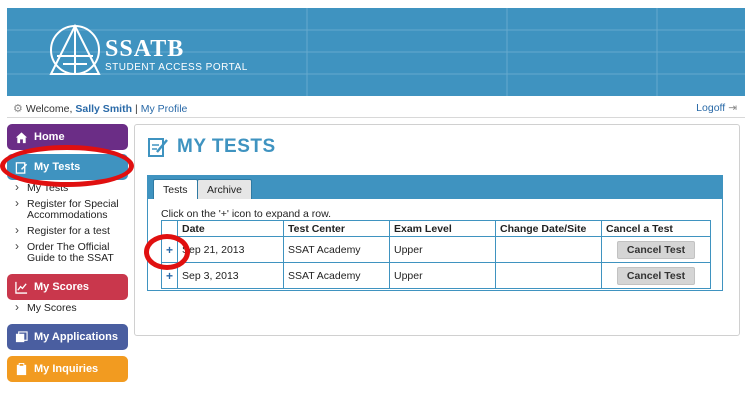 This screenshot has height=418, width=750. Describe the element at coordinates (336, 228) in the screenshot. I see `column-header-test-center: Test Center` at that location.